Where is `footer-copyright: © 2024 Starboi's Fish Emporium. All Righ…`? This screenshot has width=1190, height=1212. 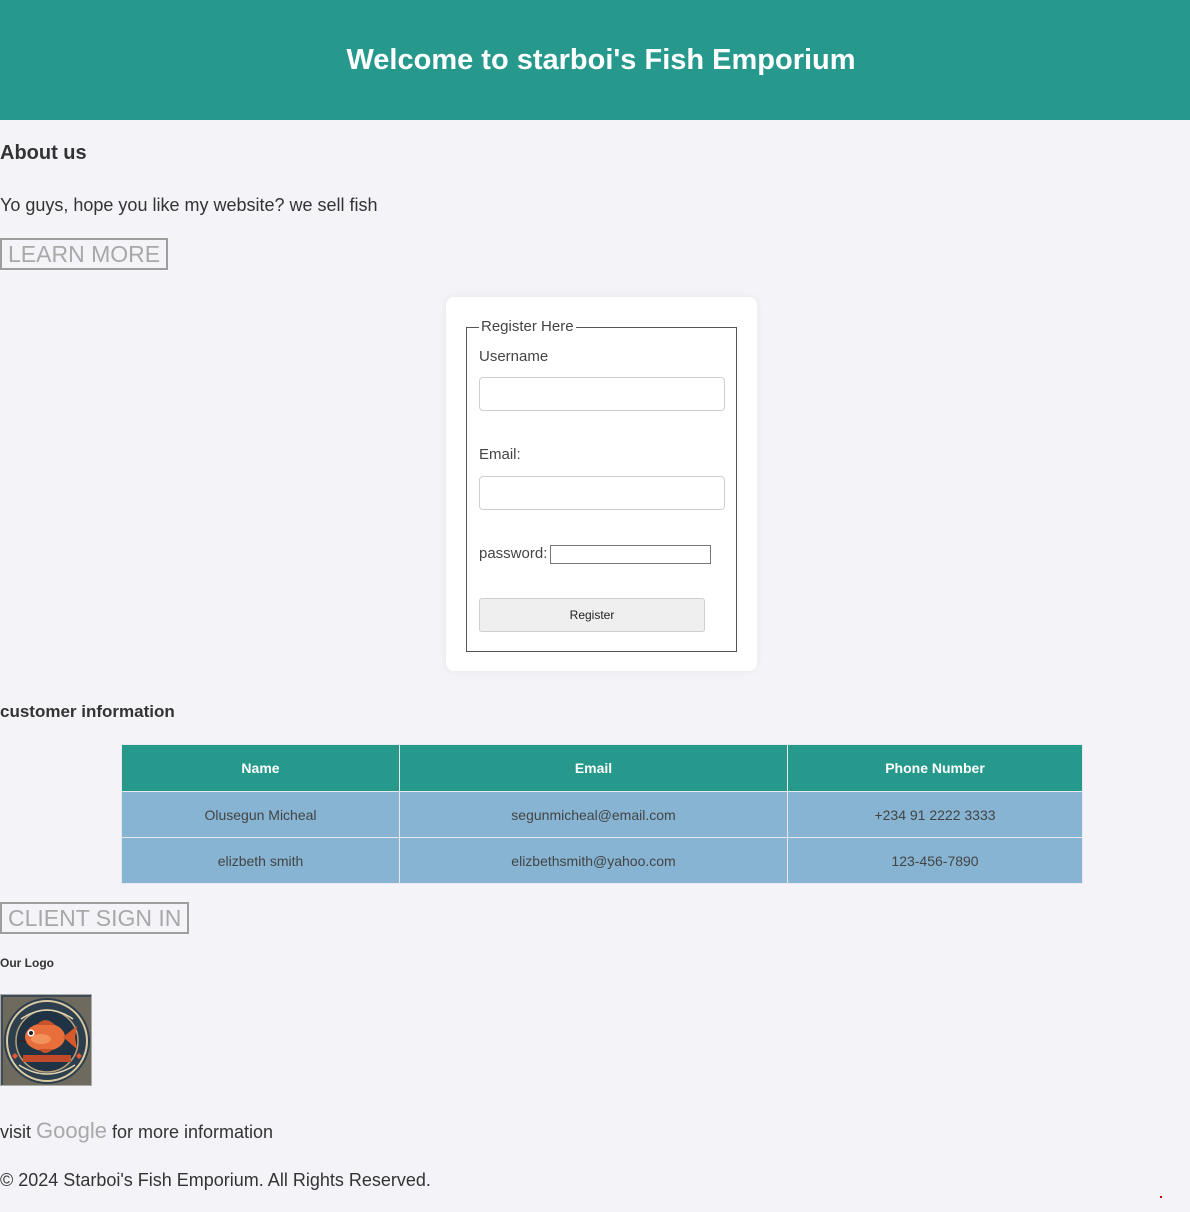
footer-copyright: © 2024 Starboi's Fish Emporium. All Righ… is located at coordinates (215, 1180).